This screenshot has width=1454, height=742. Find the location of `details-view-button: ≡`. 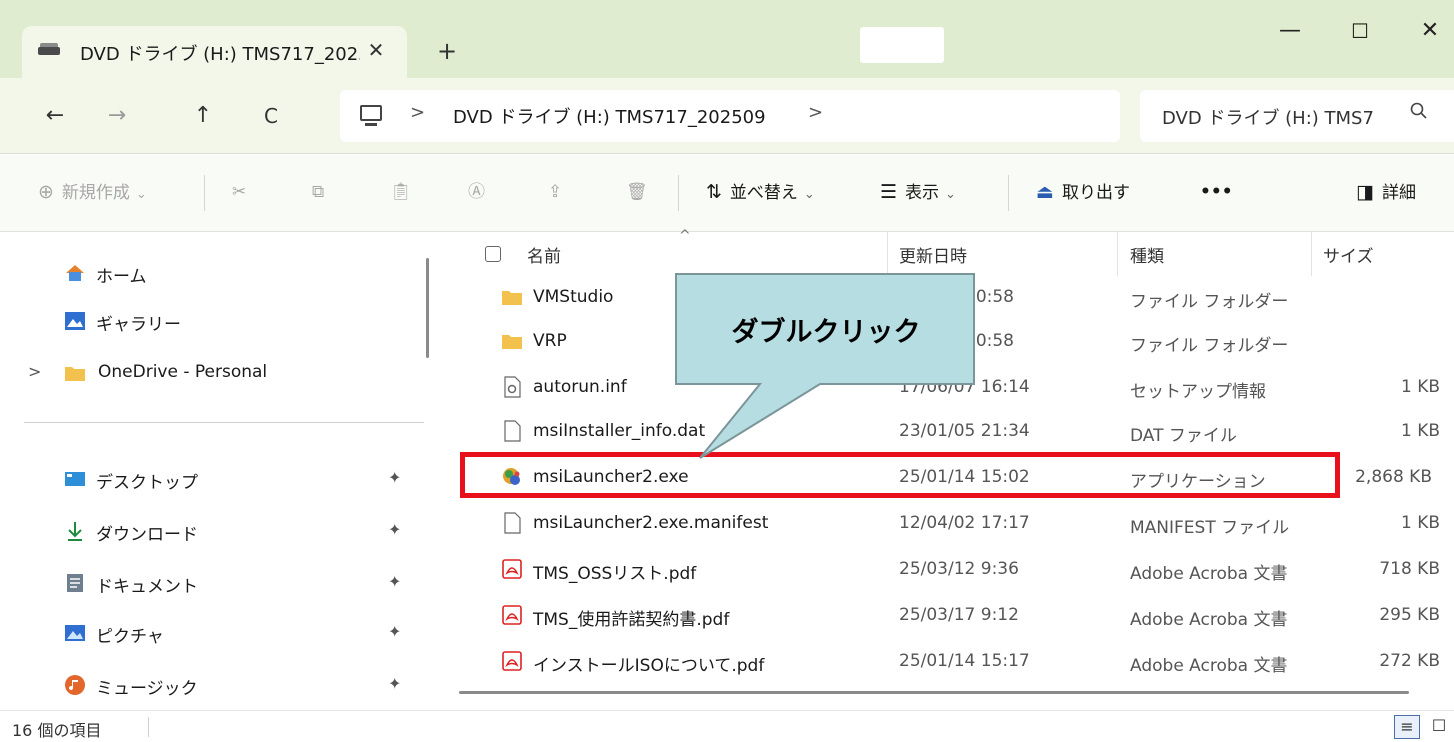

details-view-button: ≡ is located at coordinates (1407, 727).